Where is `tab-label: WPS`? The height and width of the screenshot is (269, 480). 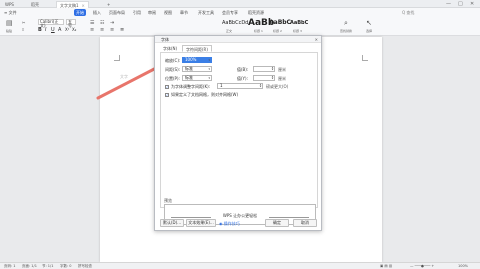
tab-label: WPS is located at coordinates (9, 4).